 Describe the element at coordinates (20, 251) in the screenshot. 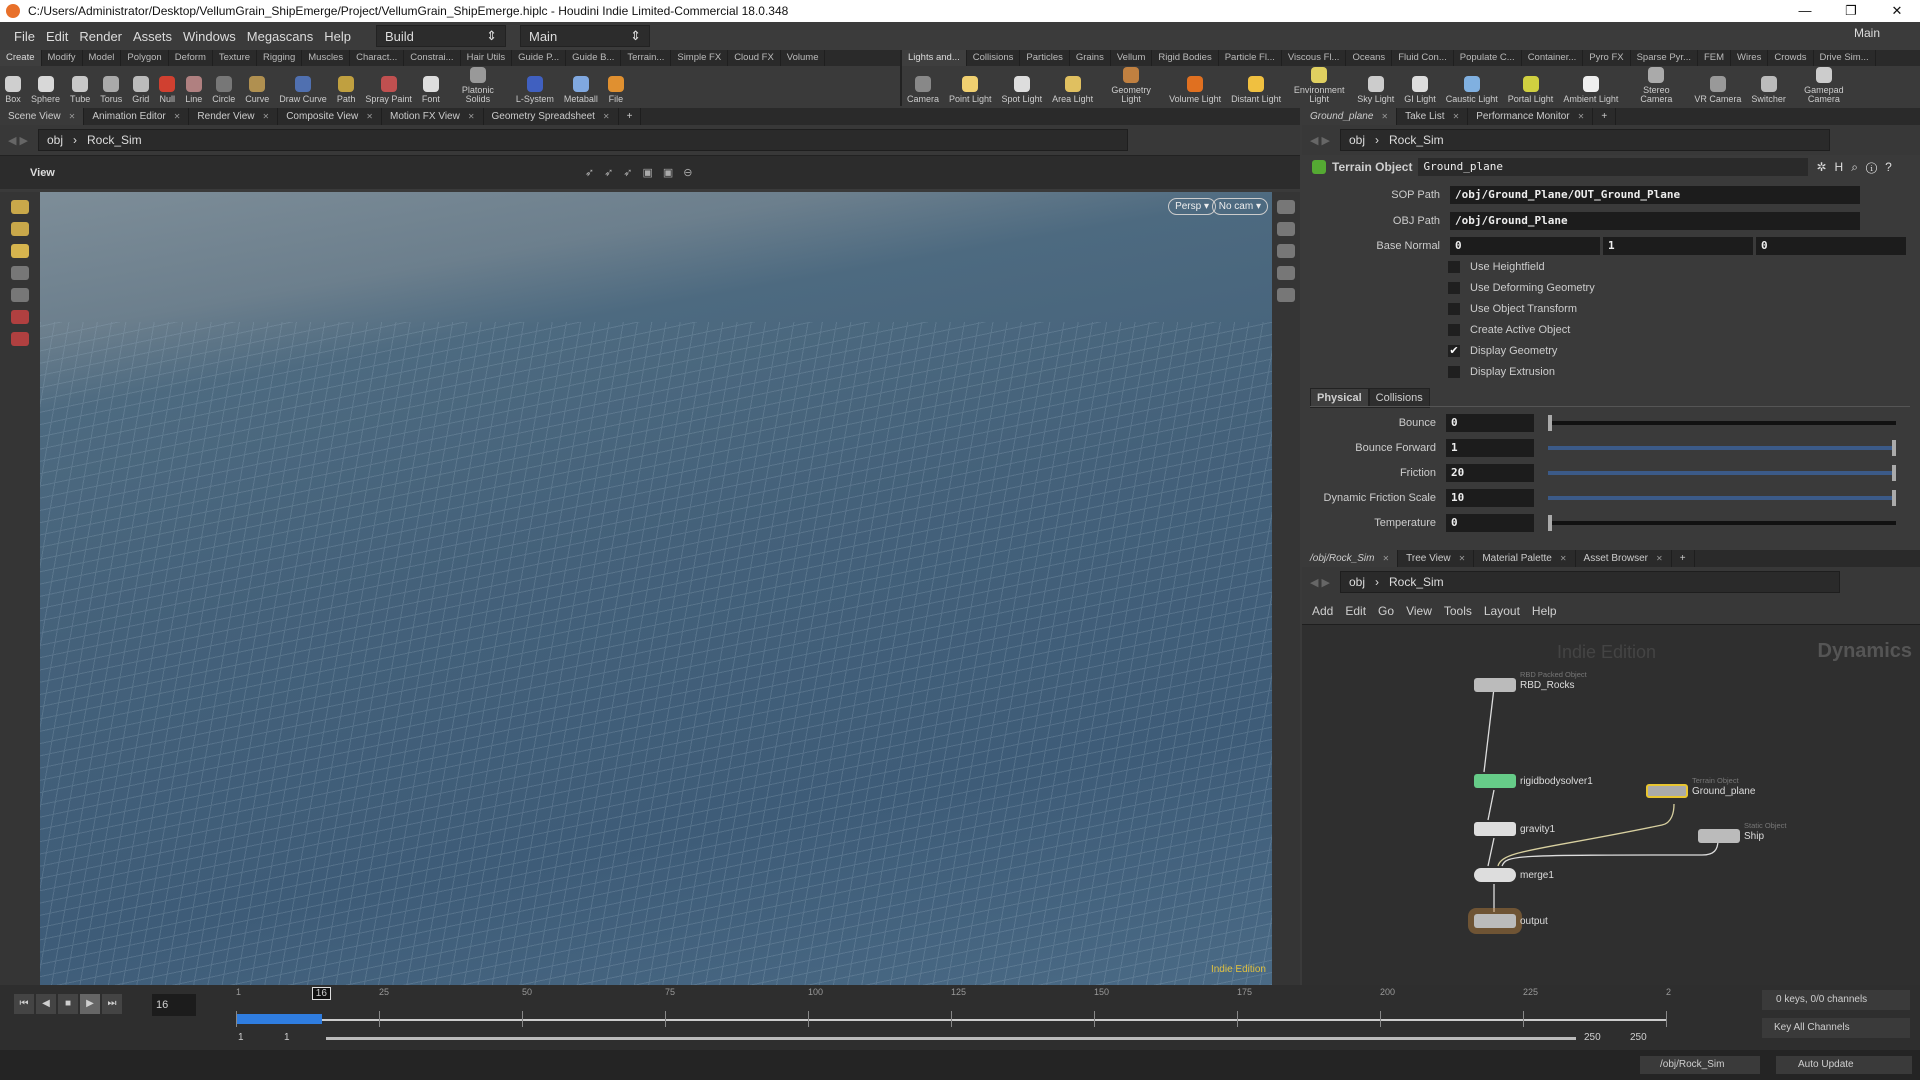

I see `view-tool-icon` at that location.